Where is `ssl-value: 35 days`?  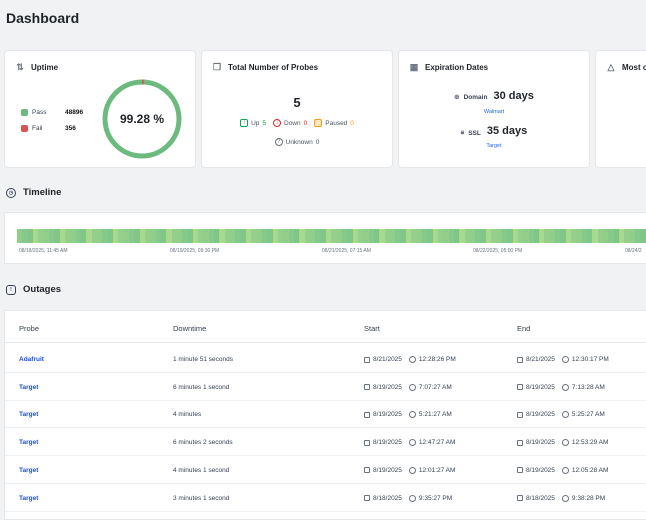 ssl-value: 35 days is located at coordinates (507, 131).